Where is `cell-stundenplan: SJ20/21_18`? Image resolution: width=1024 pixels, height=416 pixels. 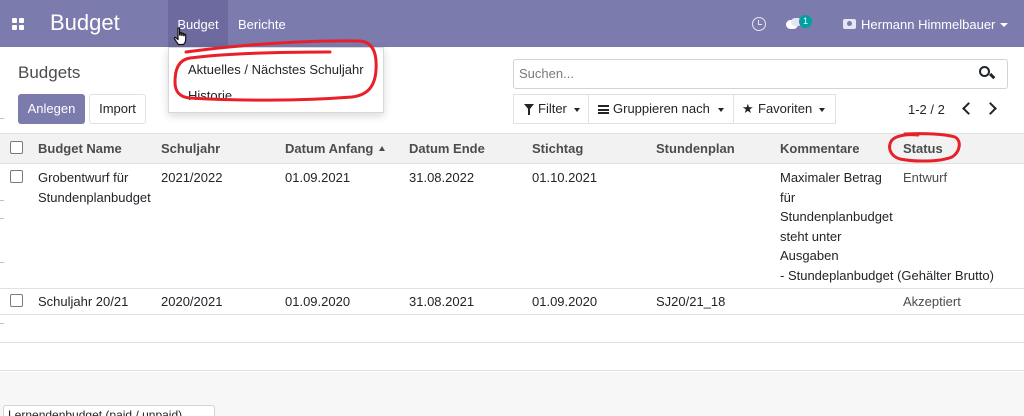
cell-stundenplan: SJ20/21_18 is located at coordinates (691, 301).